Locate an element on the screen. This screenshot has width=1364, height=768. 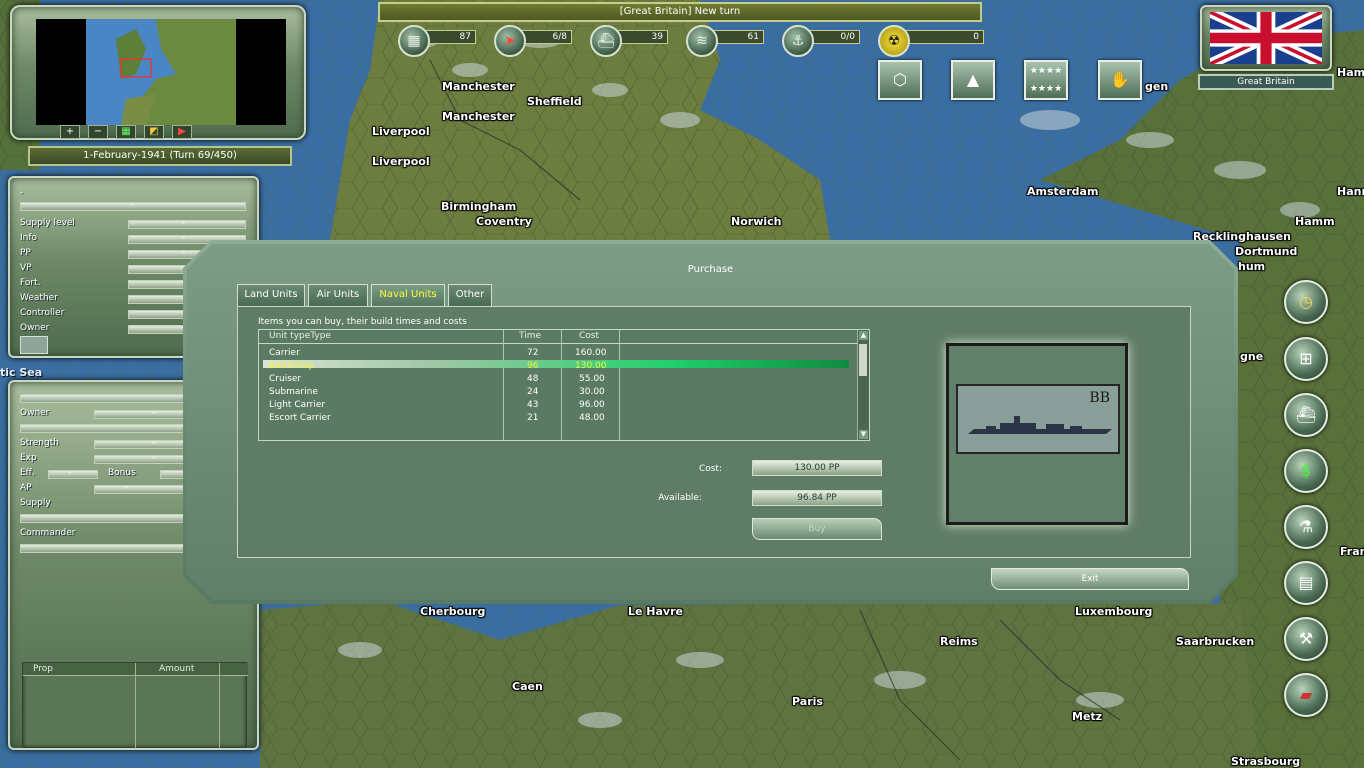
city-label: Reims is located at coordinates (959, 641).